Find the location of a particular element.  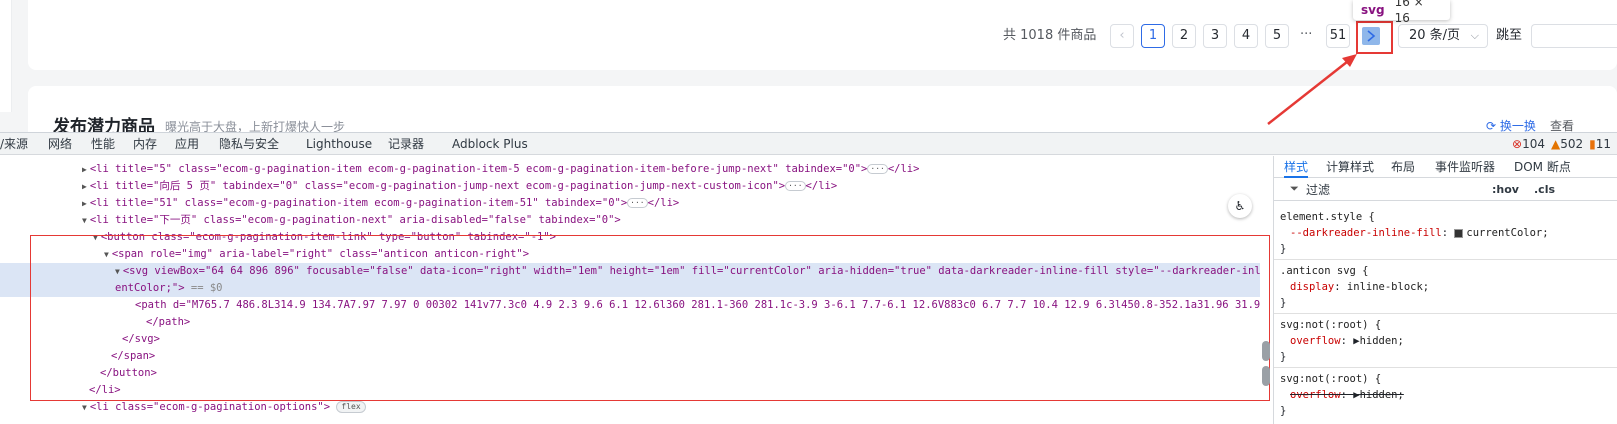

page-button-3: 3 is located at coordinates (1215, 36).